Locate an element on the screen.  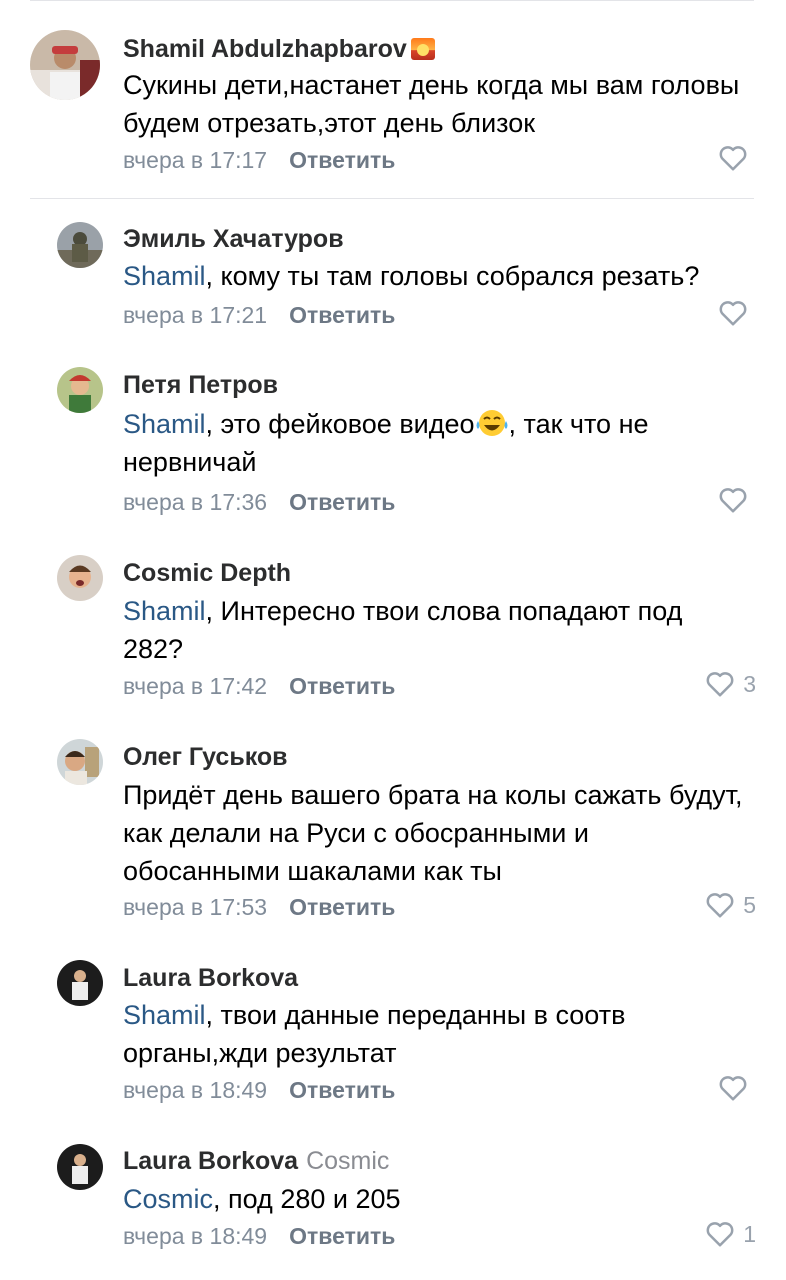
comment-text-body: , под 280 и 205 is located at coordinates (307, 1199).